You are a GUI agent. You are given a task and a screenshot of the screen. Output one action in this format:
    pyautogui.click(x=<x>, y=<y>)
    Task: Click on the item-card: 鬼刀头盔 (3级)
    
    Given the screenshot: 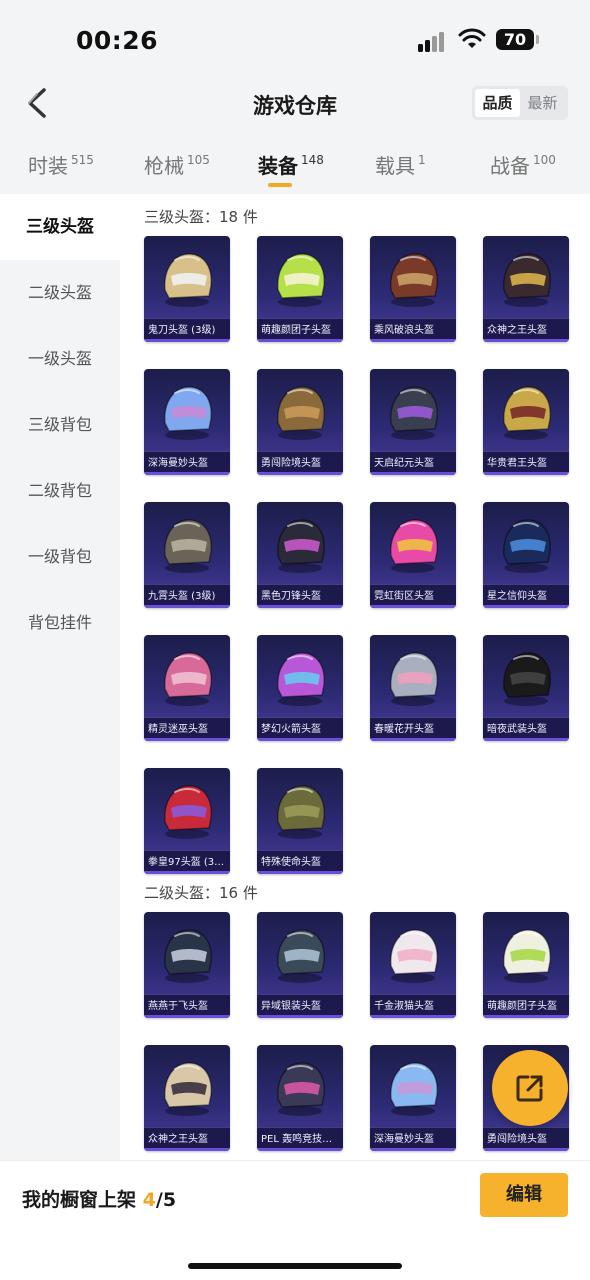 What is the action you would take?
    pyautogui.click(x=187, y=289)
    